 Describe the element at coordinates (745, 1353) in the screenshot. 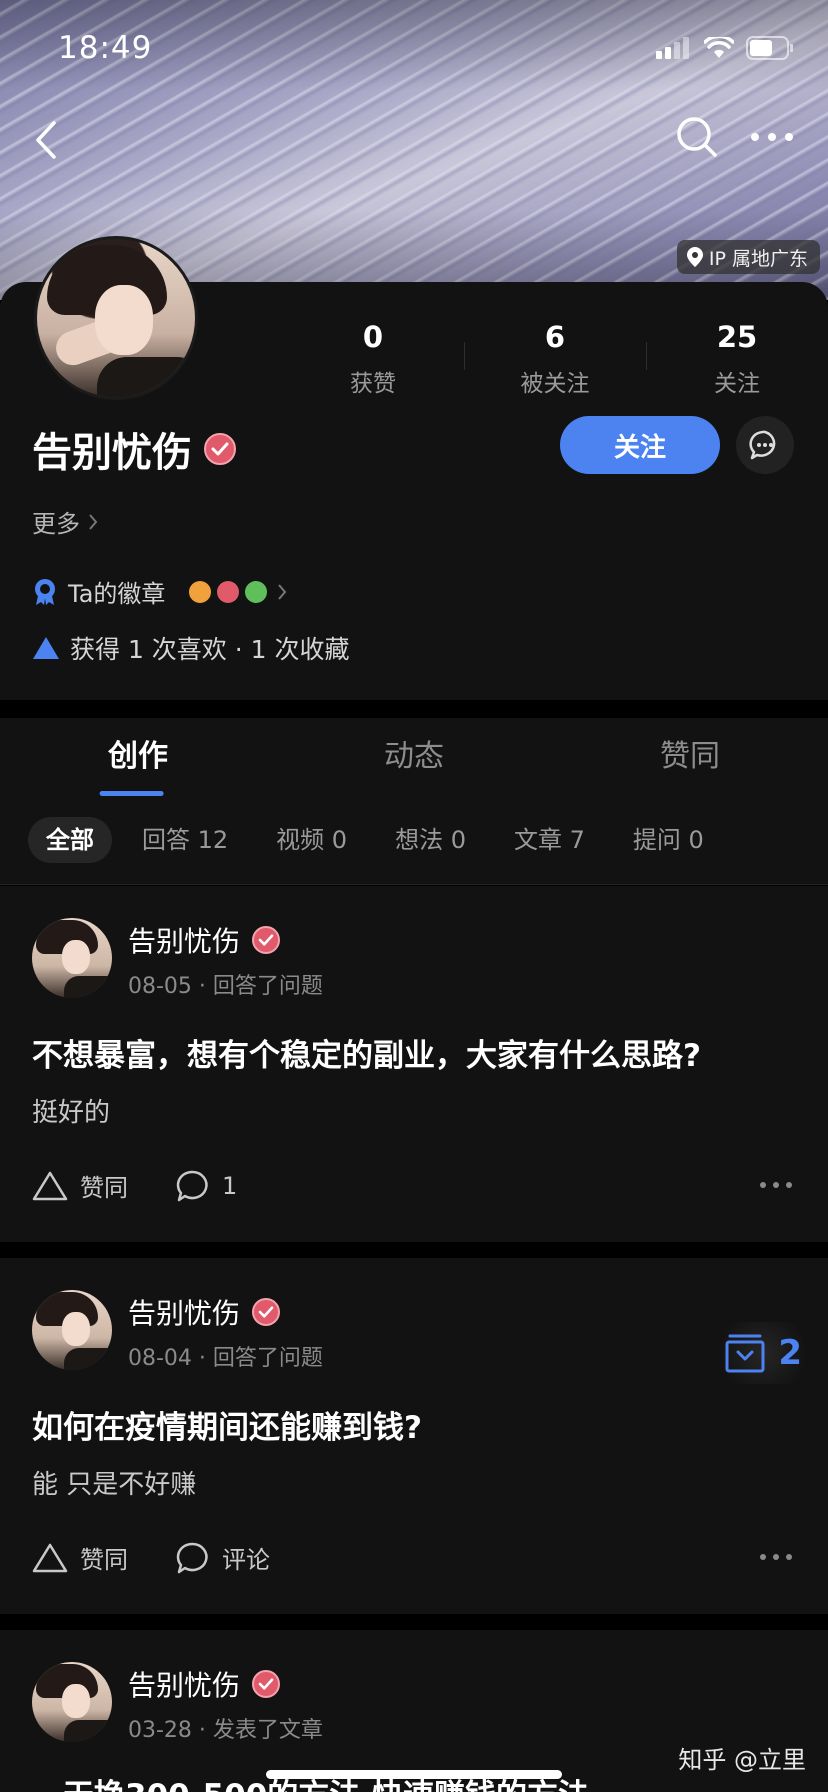

I see `archive-box-icon` at that location.